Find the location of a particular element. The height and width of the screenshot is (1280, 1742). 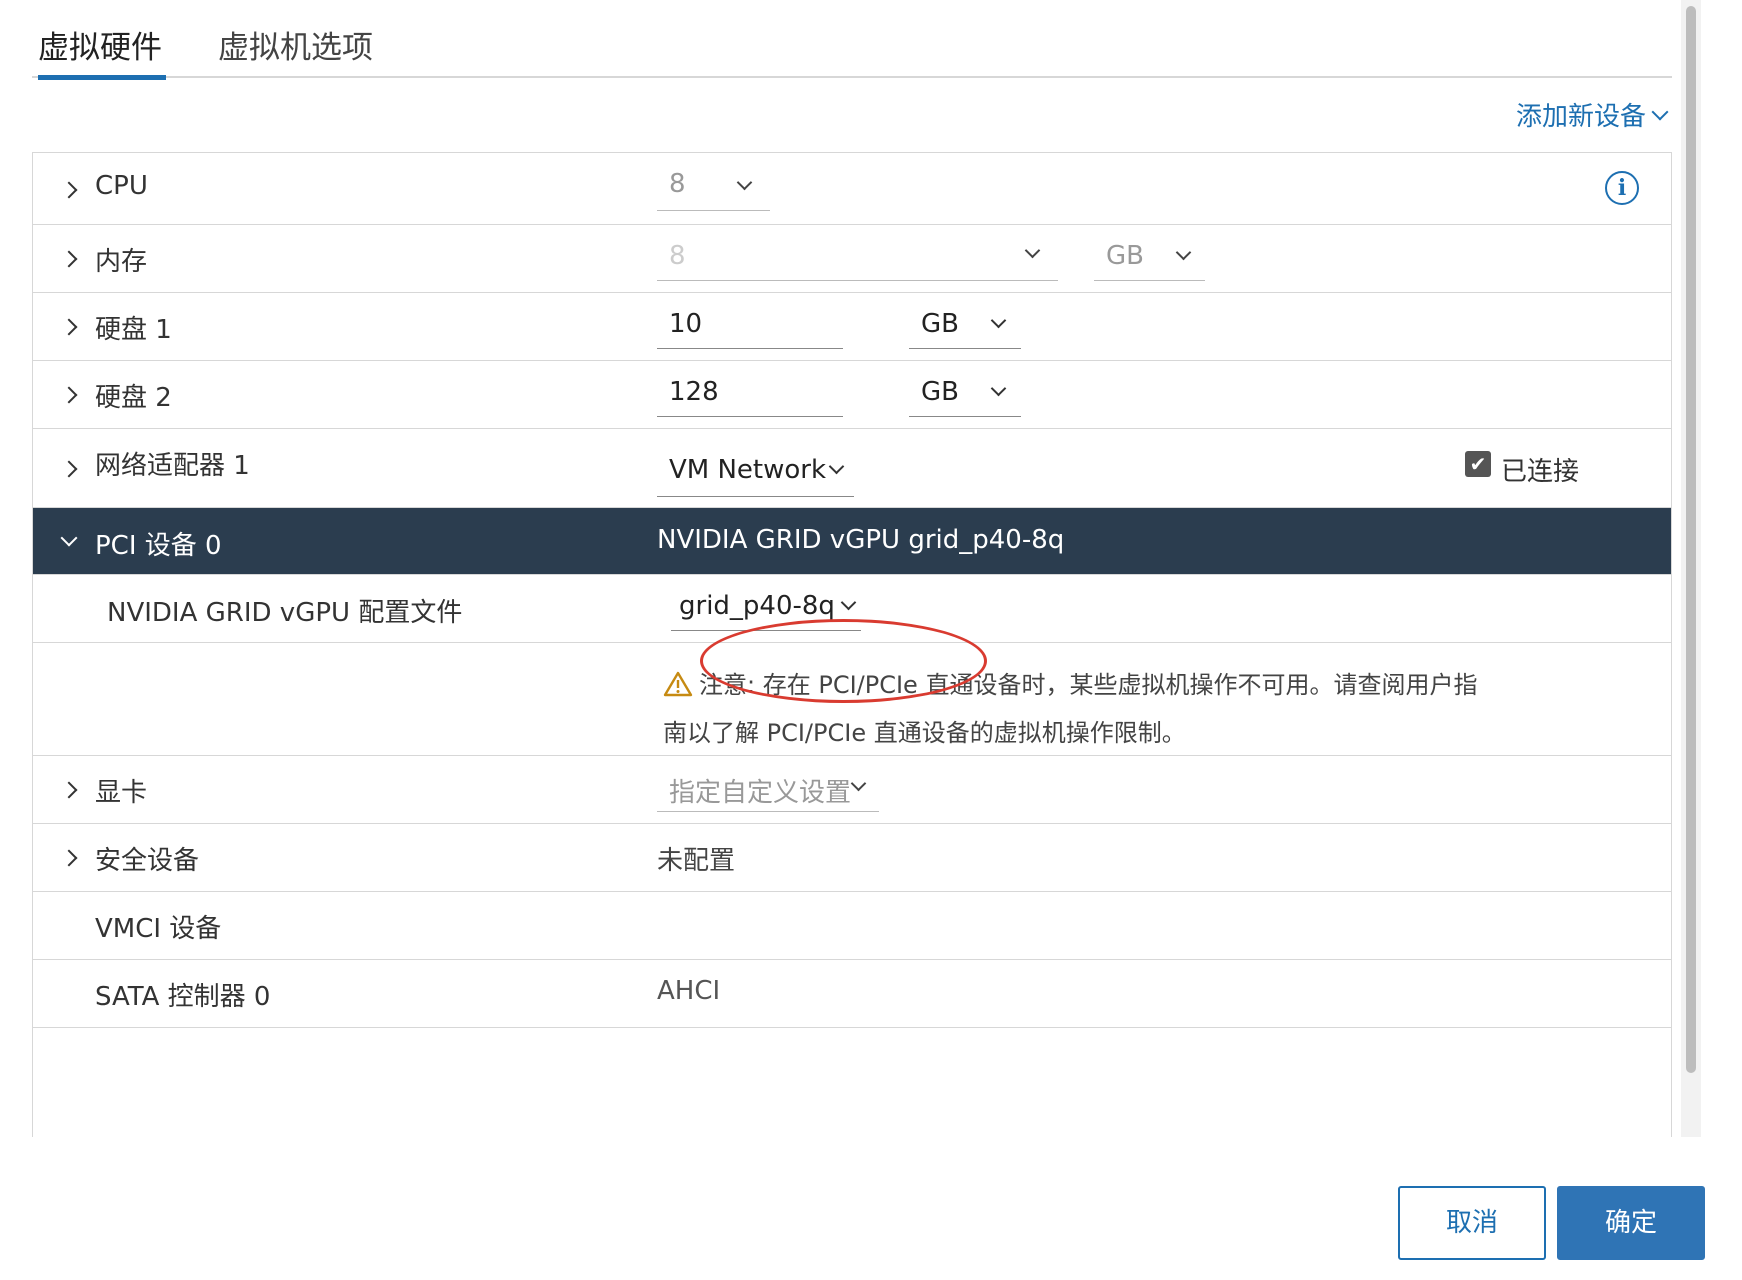

vgpu-profile-value: grid_p40-8q is located at coordinates (757, 606).